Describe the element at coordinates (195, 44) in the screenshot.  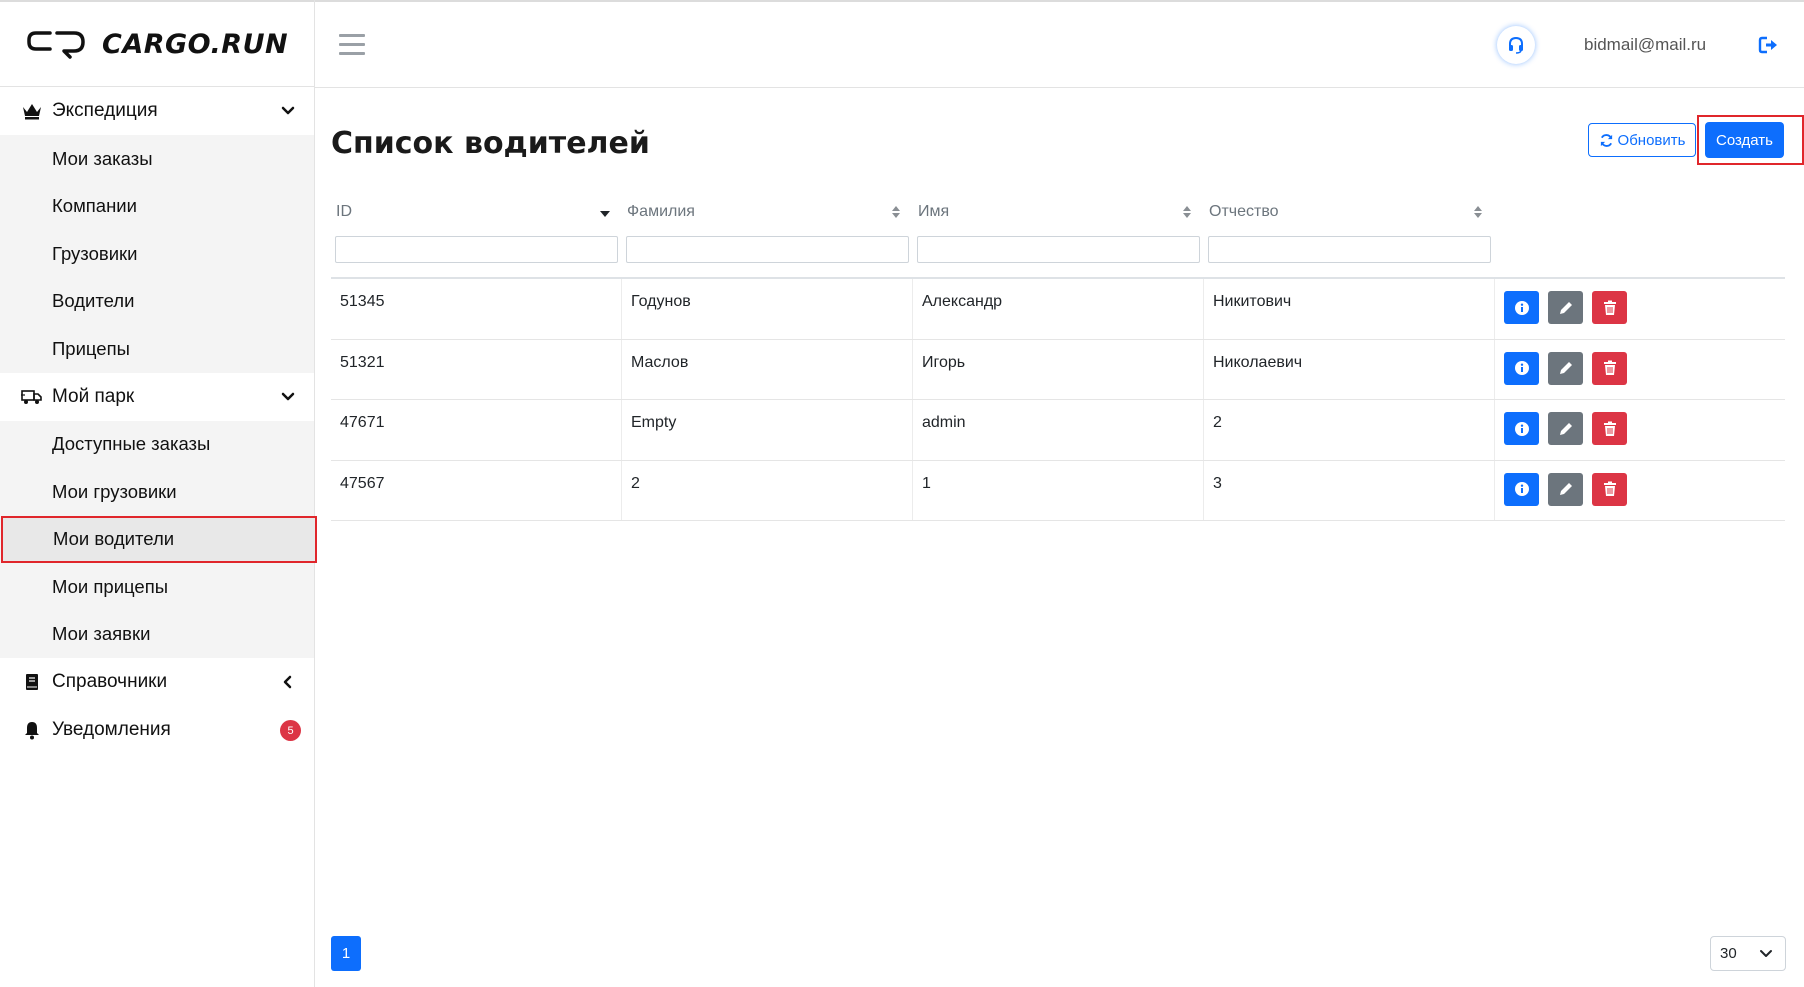
I see `brand-name: CARGO.RUN` at that location.